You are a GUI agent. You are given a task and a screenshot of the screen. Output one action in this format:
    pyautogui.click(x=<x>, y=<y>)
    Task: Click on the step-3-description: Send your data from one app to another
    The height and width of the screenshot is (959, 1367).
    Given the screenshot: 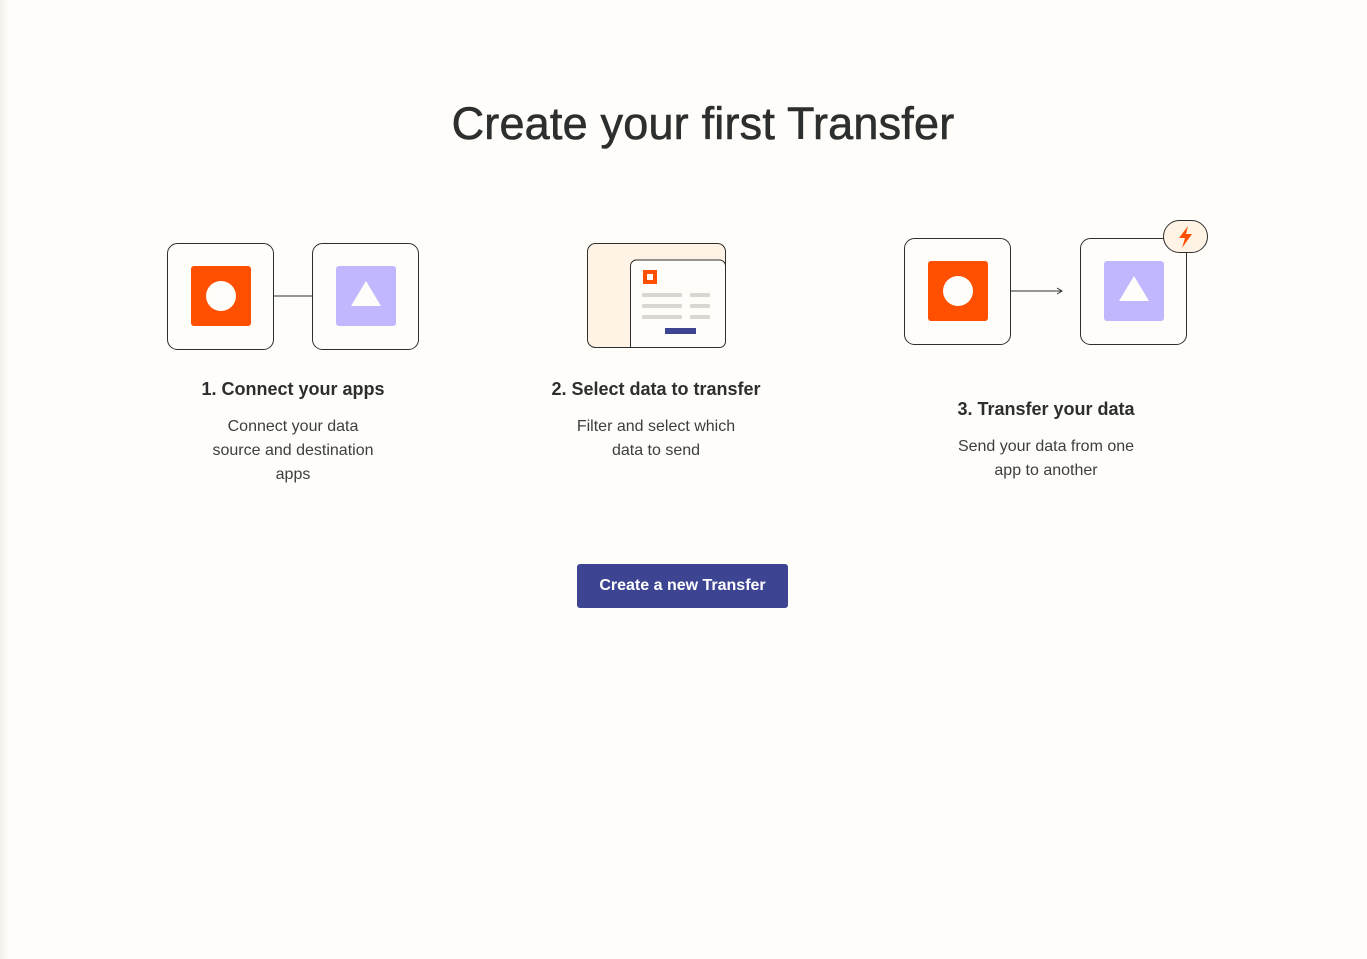 What is the action you would take?
    pyautogui.click(x=1046, y=459)
    